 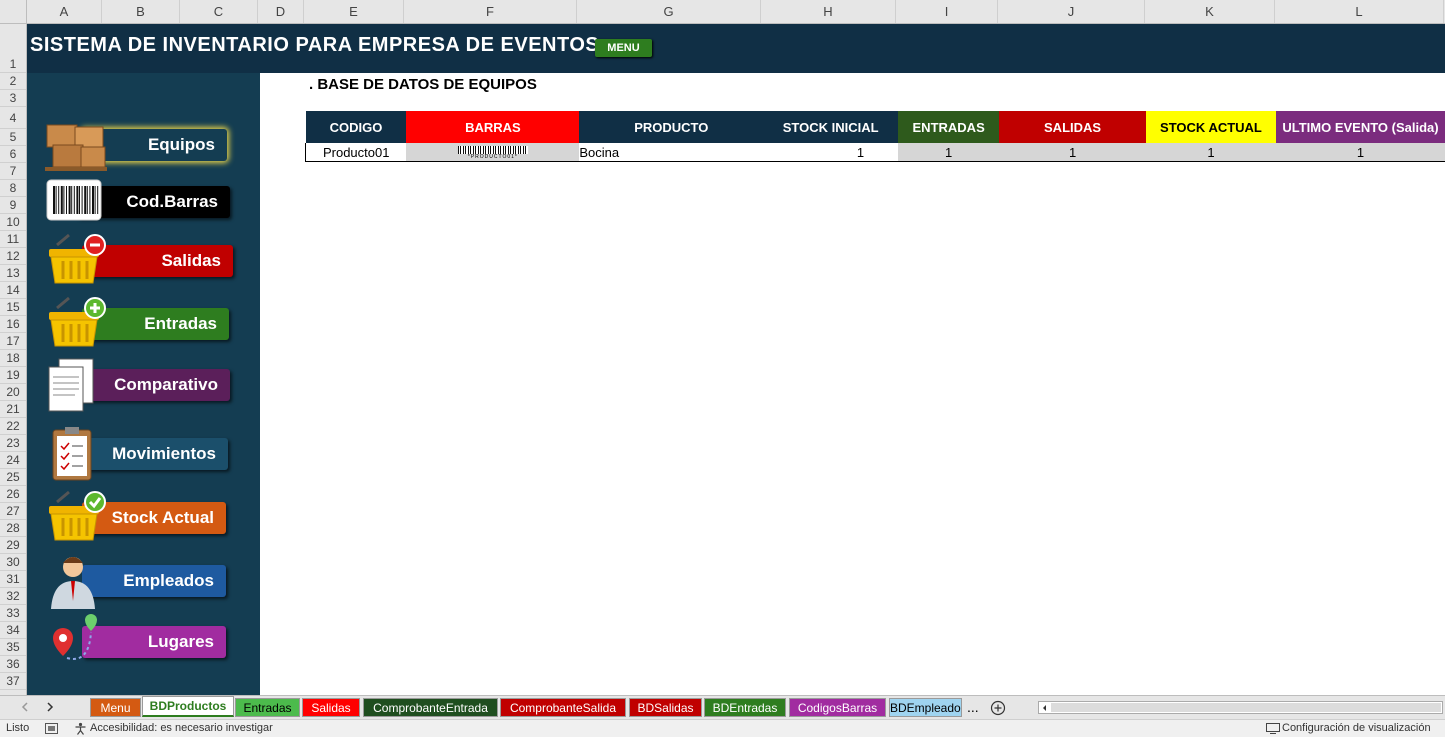 I want to click on scrollbar-thumb, so click(x=1246, y=707).